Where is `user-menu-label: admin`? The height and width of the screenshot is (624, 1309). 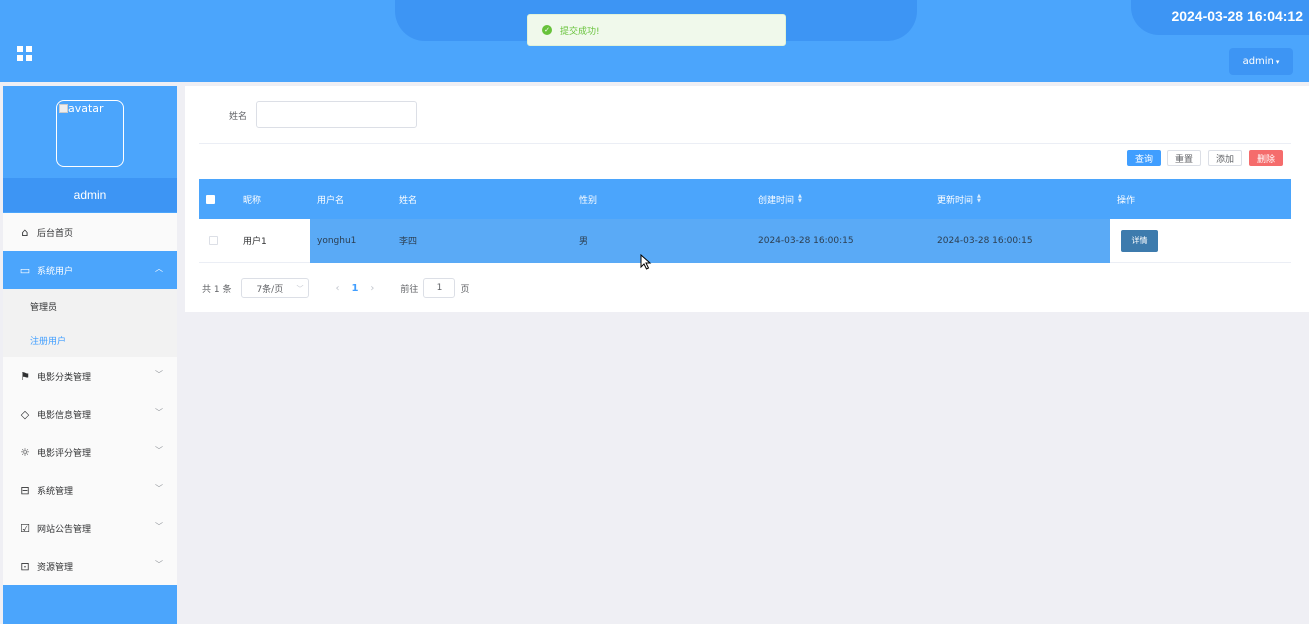
user-menu-label: admin is located at coordinates (1258, 61).